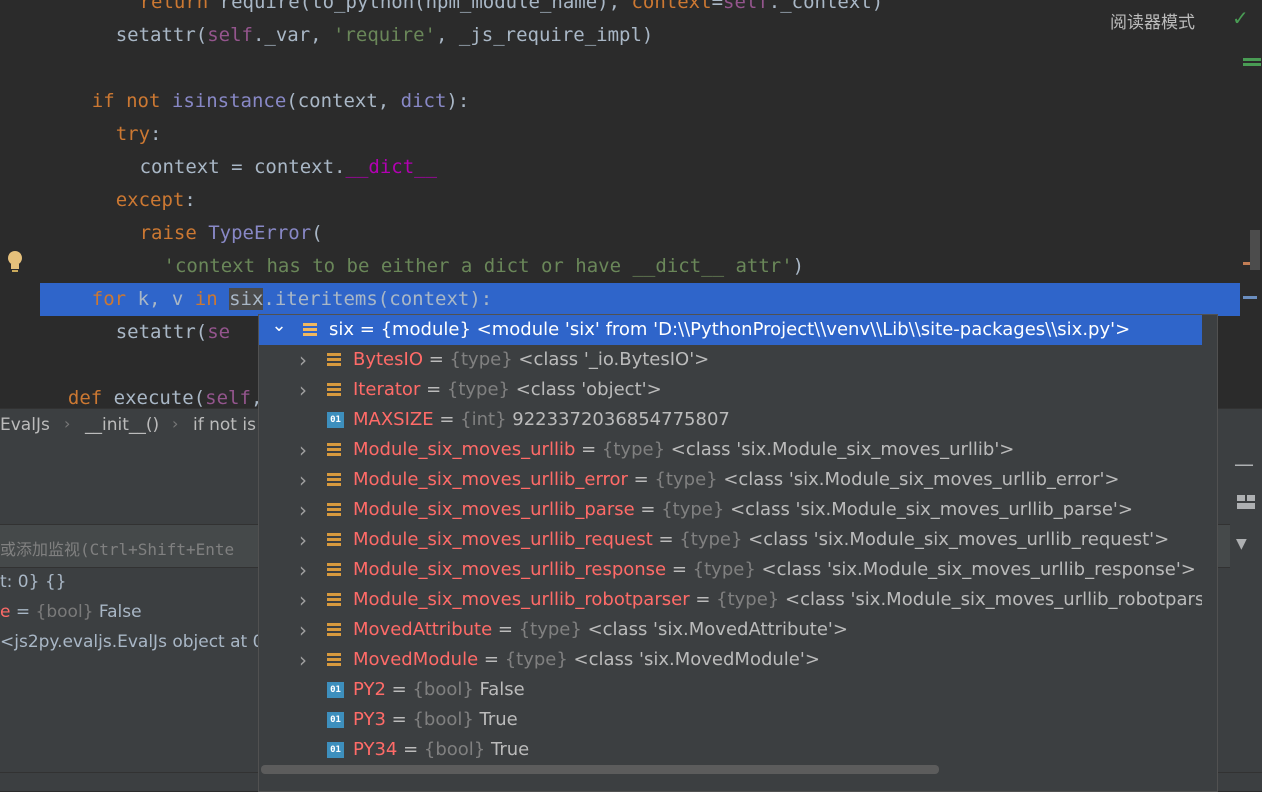 The height and width of the screenshot is (792, 1262). Describe the element at coordinates (23, 612) in the screenshot. I see `variable-part: =` at that location.